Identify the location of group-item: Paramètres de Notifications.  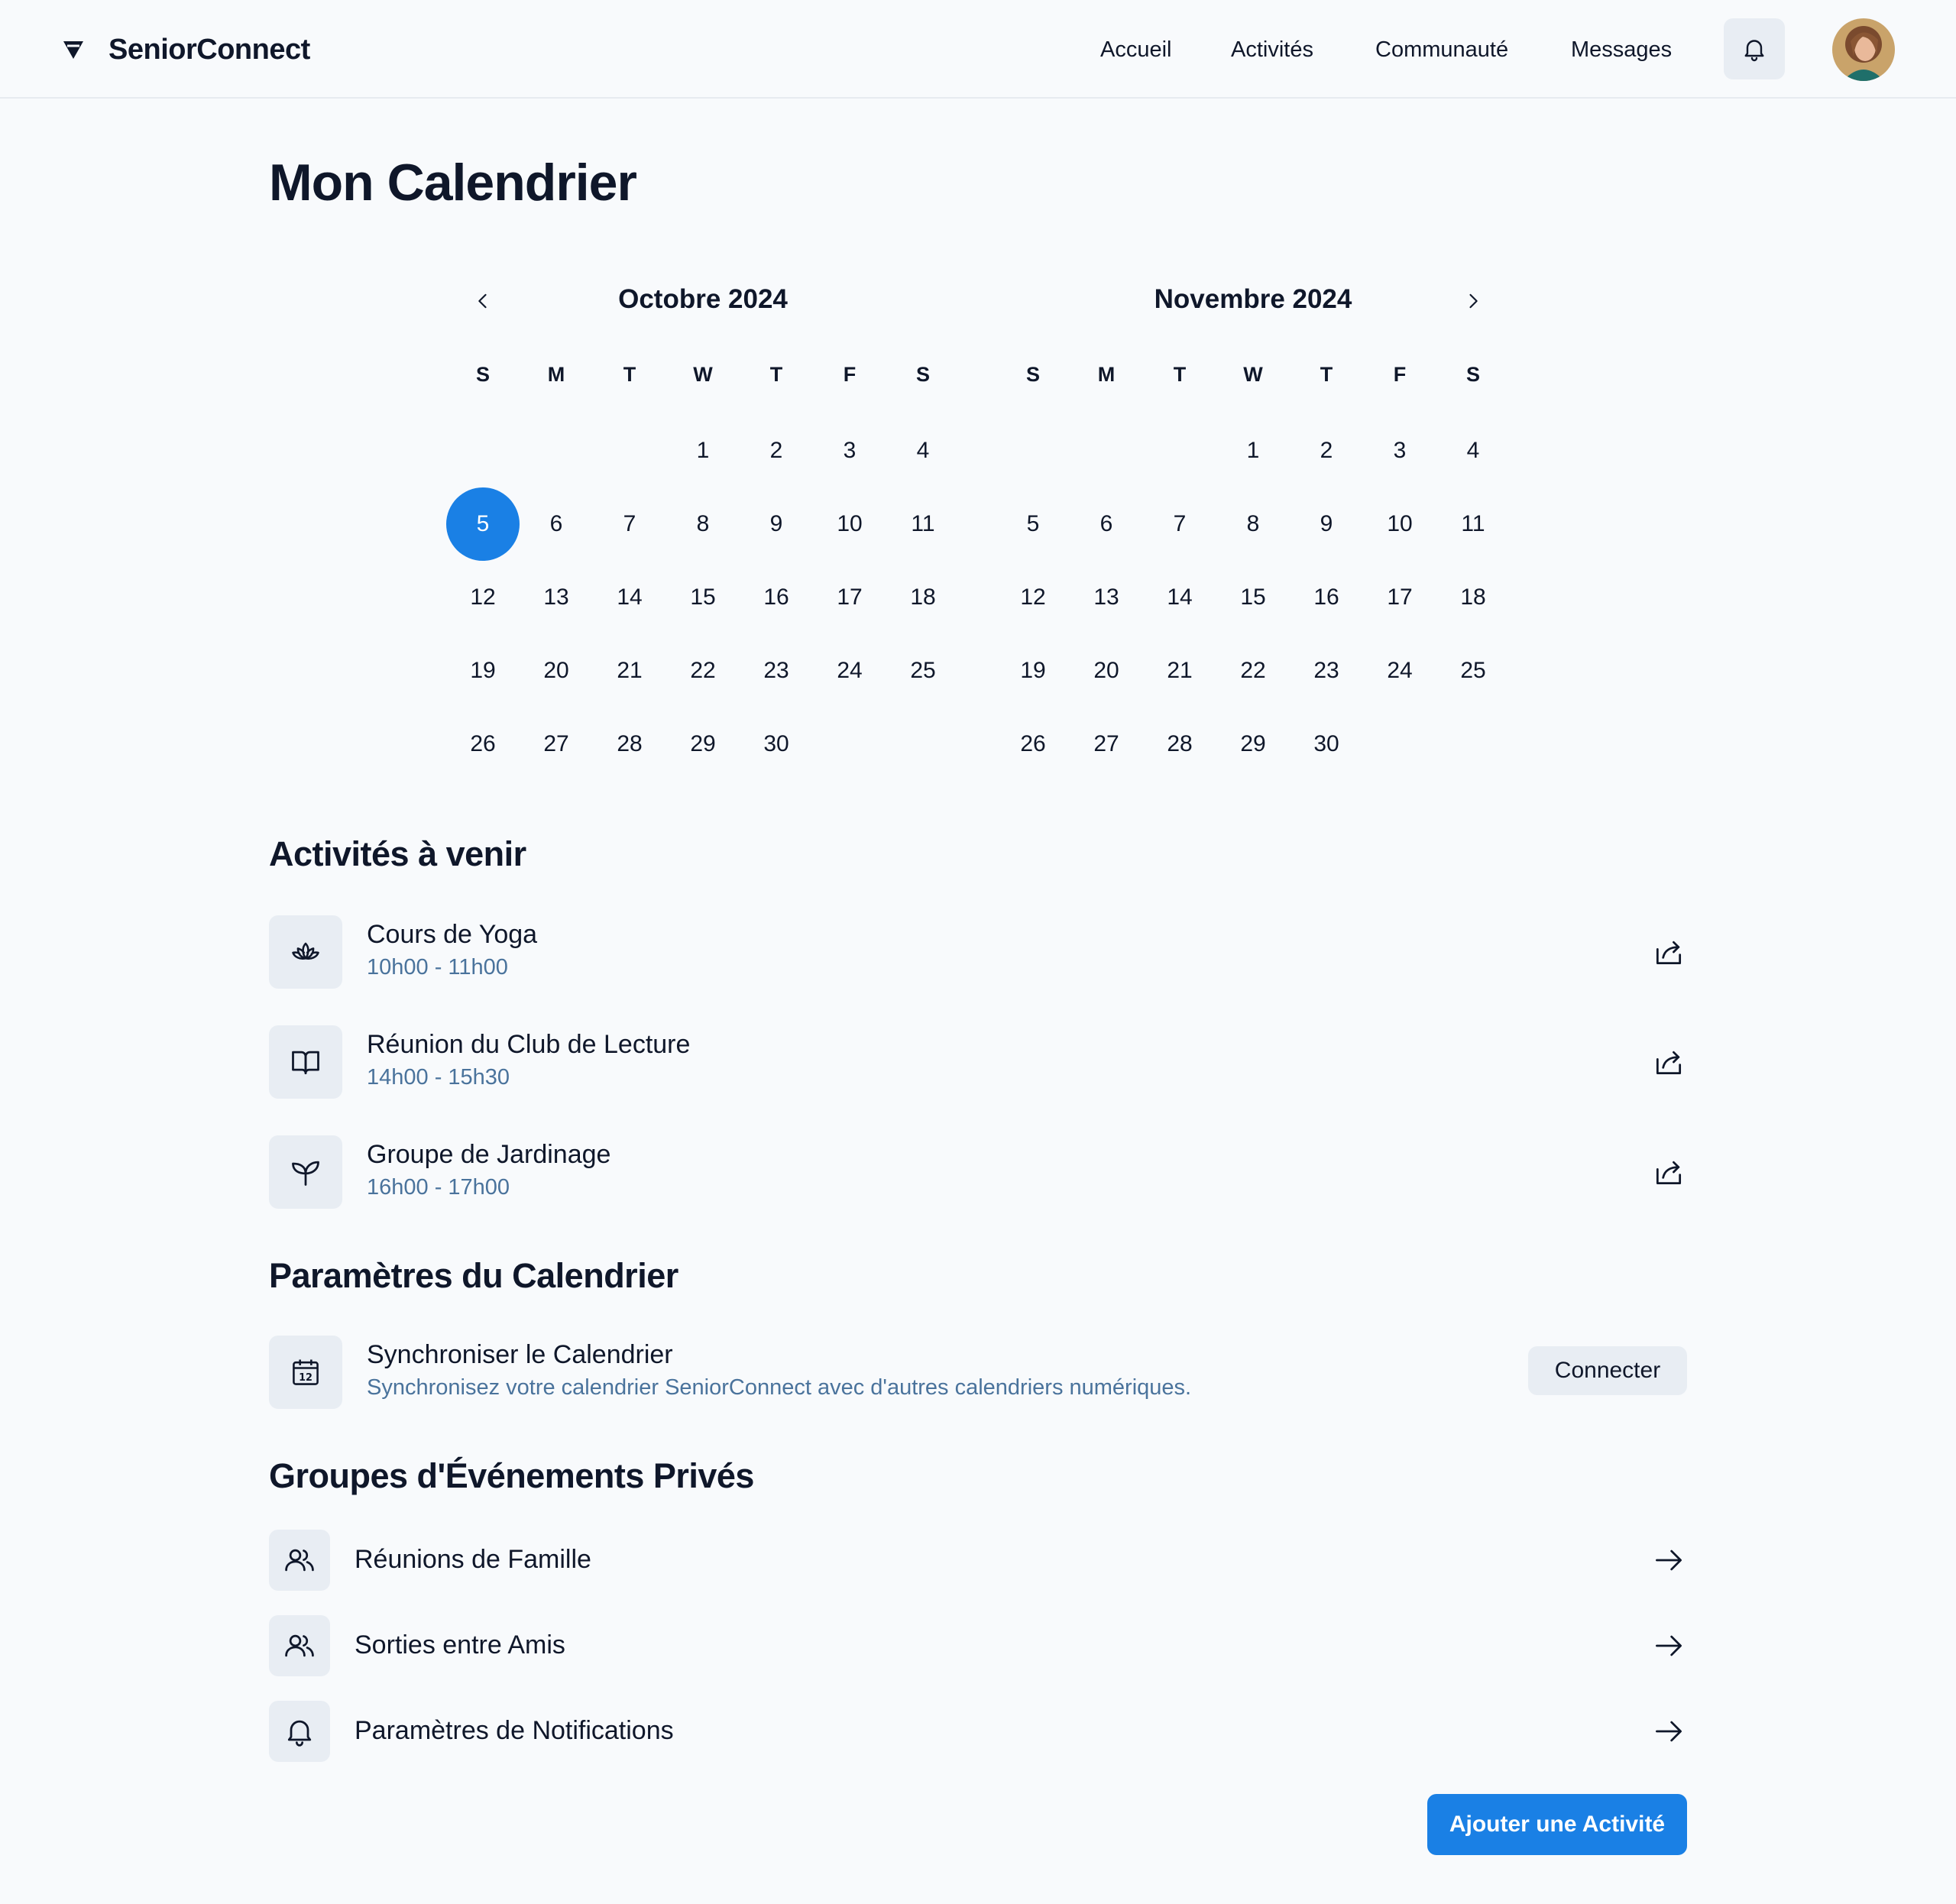
(978, 1731).